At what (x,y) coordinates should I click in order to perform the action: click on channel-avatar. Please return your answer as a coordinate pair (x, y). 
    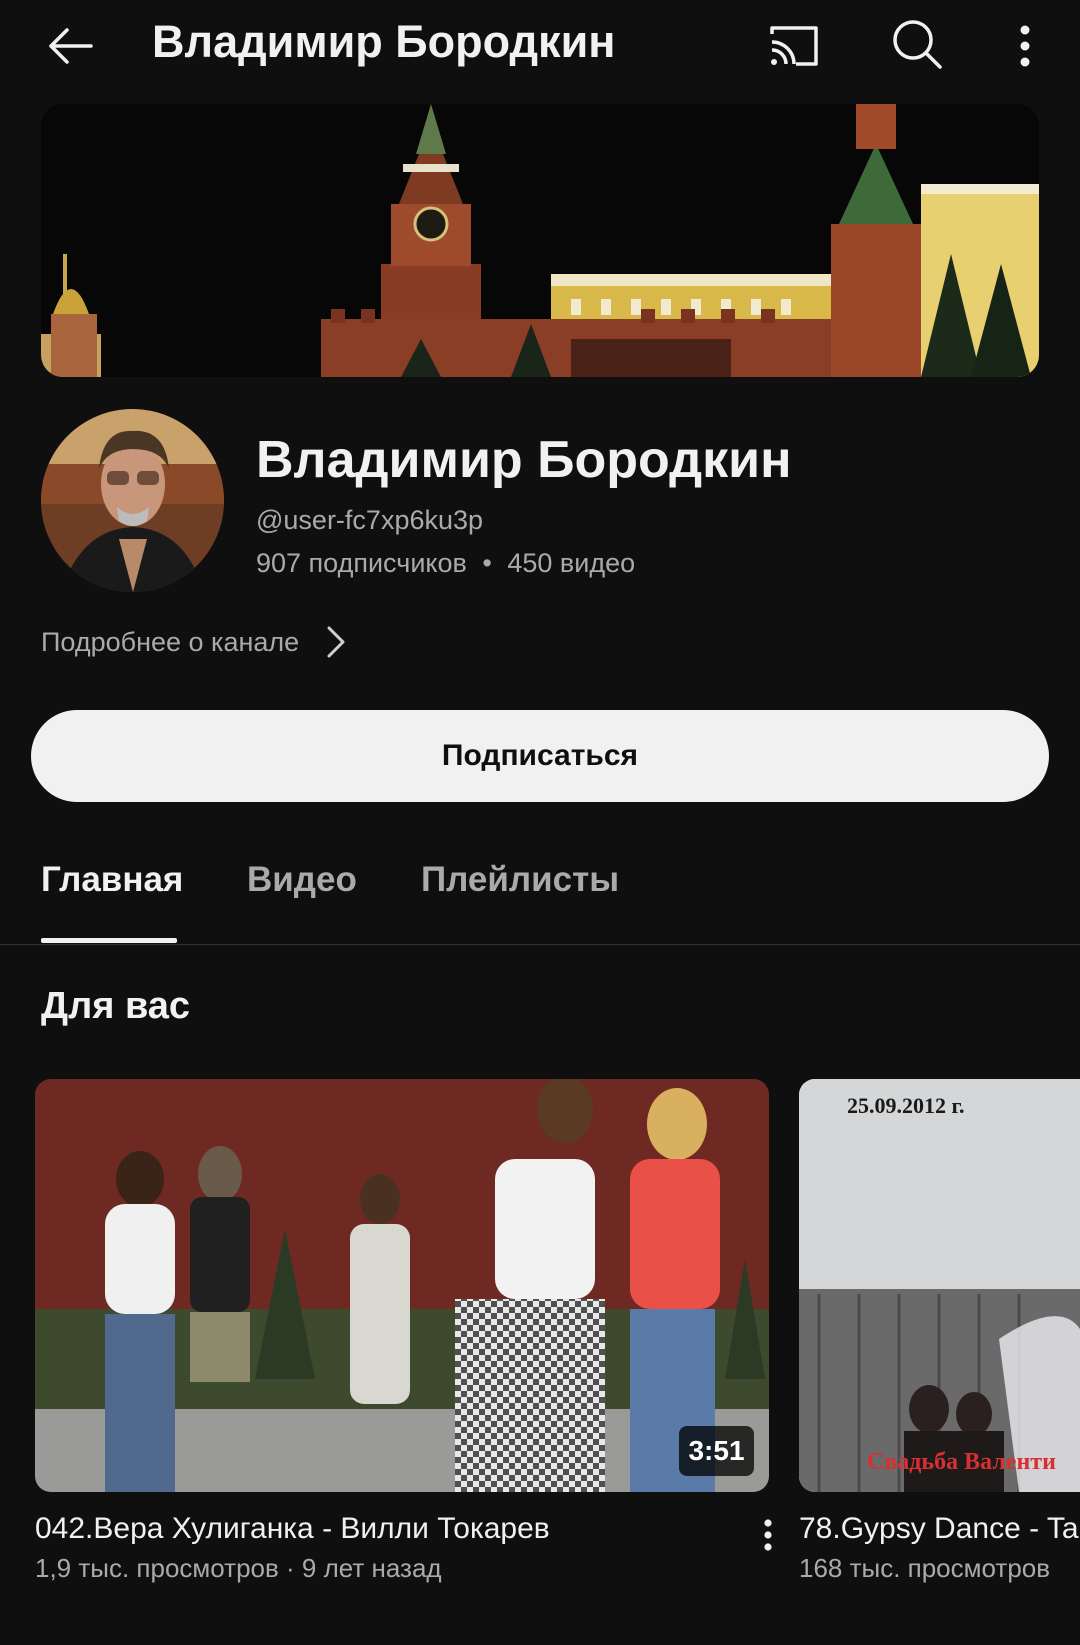
    Looking at the image, I should click on (132, 500).